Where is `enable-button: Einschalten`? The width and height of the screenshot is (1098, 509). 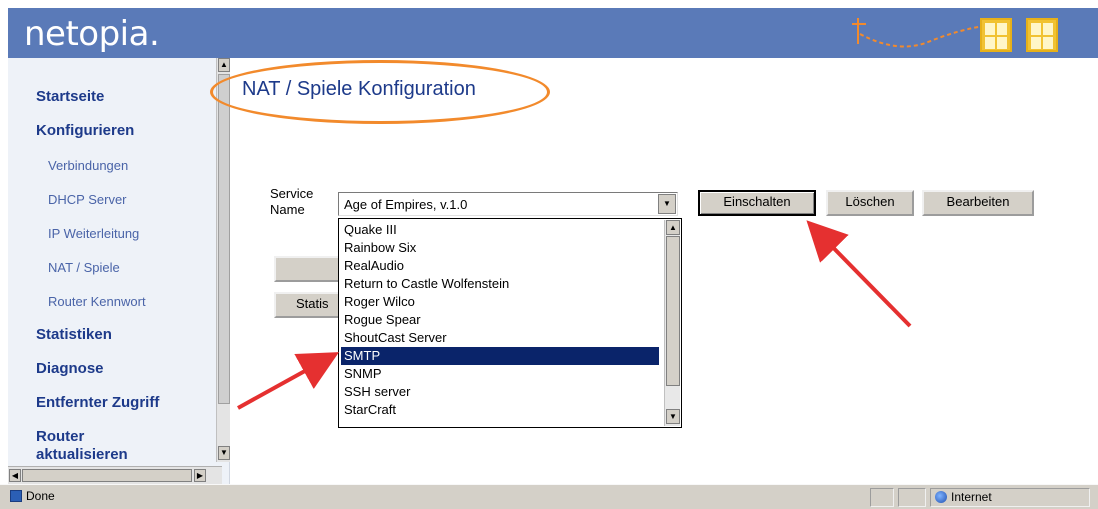 enable-button: Einschalten is located at coordinates (757, 203).